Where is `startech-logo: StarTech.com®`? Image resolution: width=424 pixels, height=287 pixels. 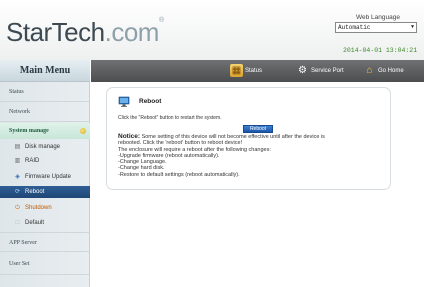 startech-logo: StarTech.com® is located at coordinates (85, 32).